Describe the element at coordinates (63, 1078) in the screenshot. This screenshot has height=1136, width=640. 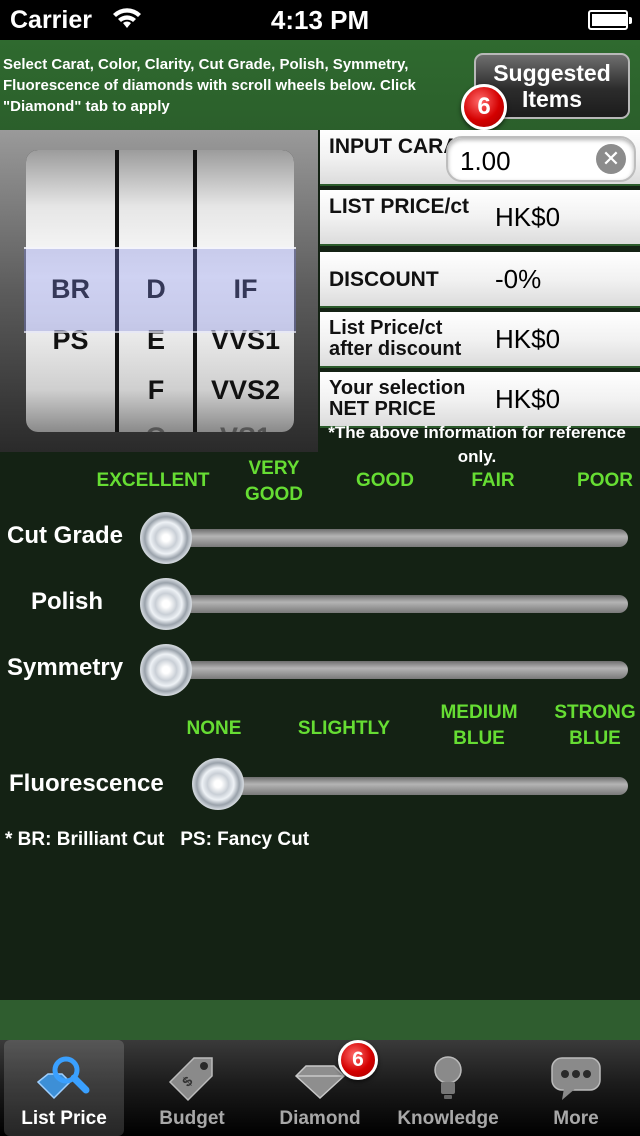
I see `magnifier-diamond-icon` at that location.